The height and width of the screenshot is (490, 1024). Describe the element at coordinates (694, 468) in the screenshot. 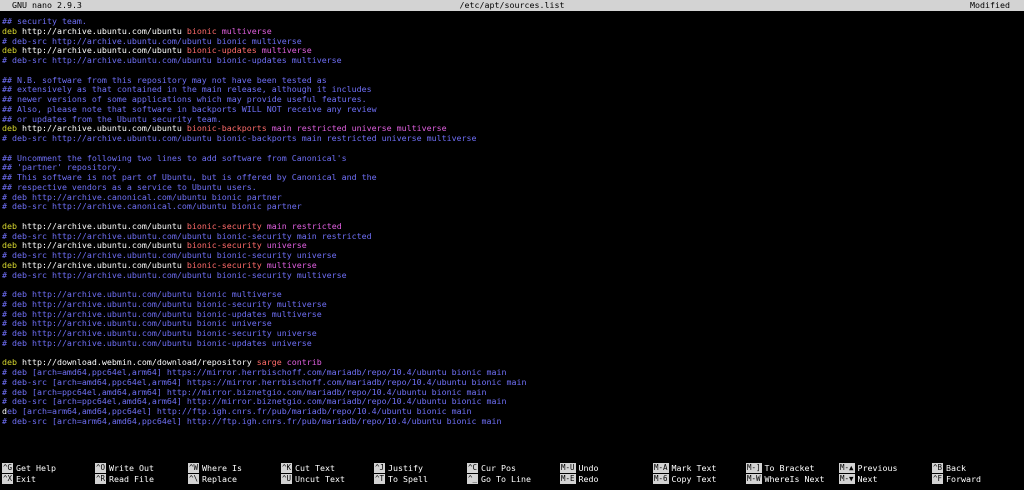

I see `shortcut-label: Mark Text` at that location.